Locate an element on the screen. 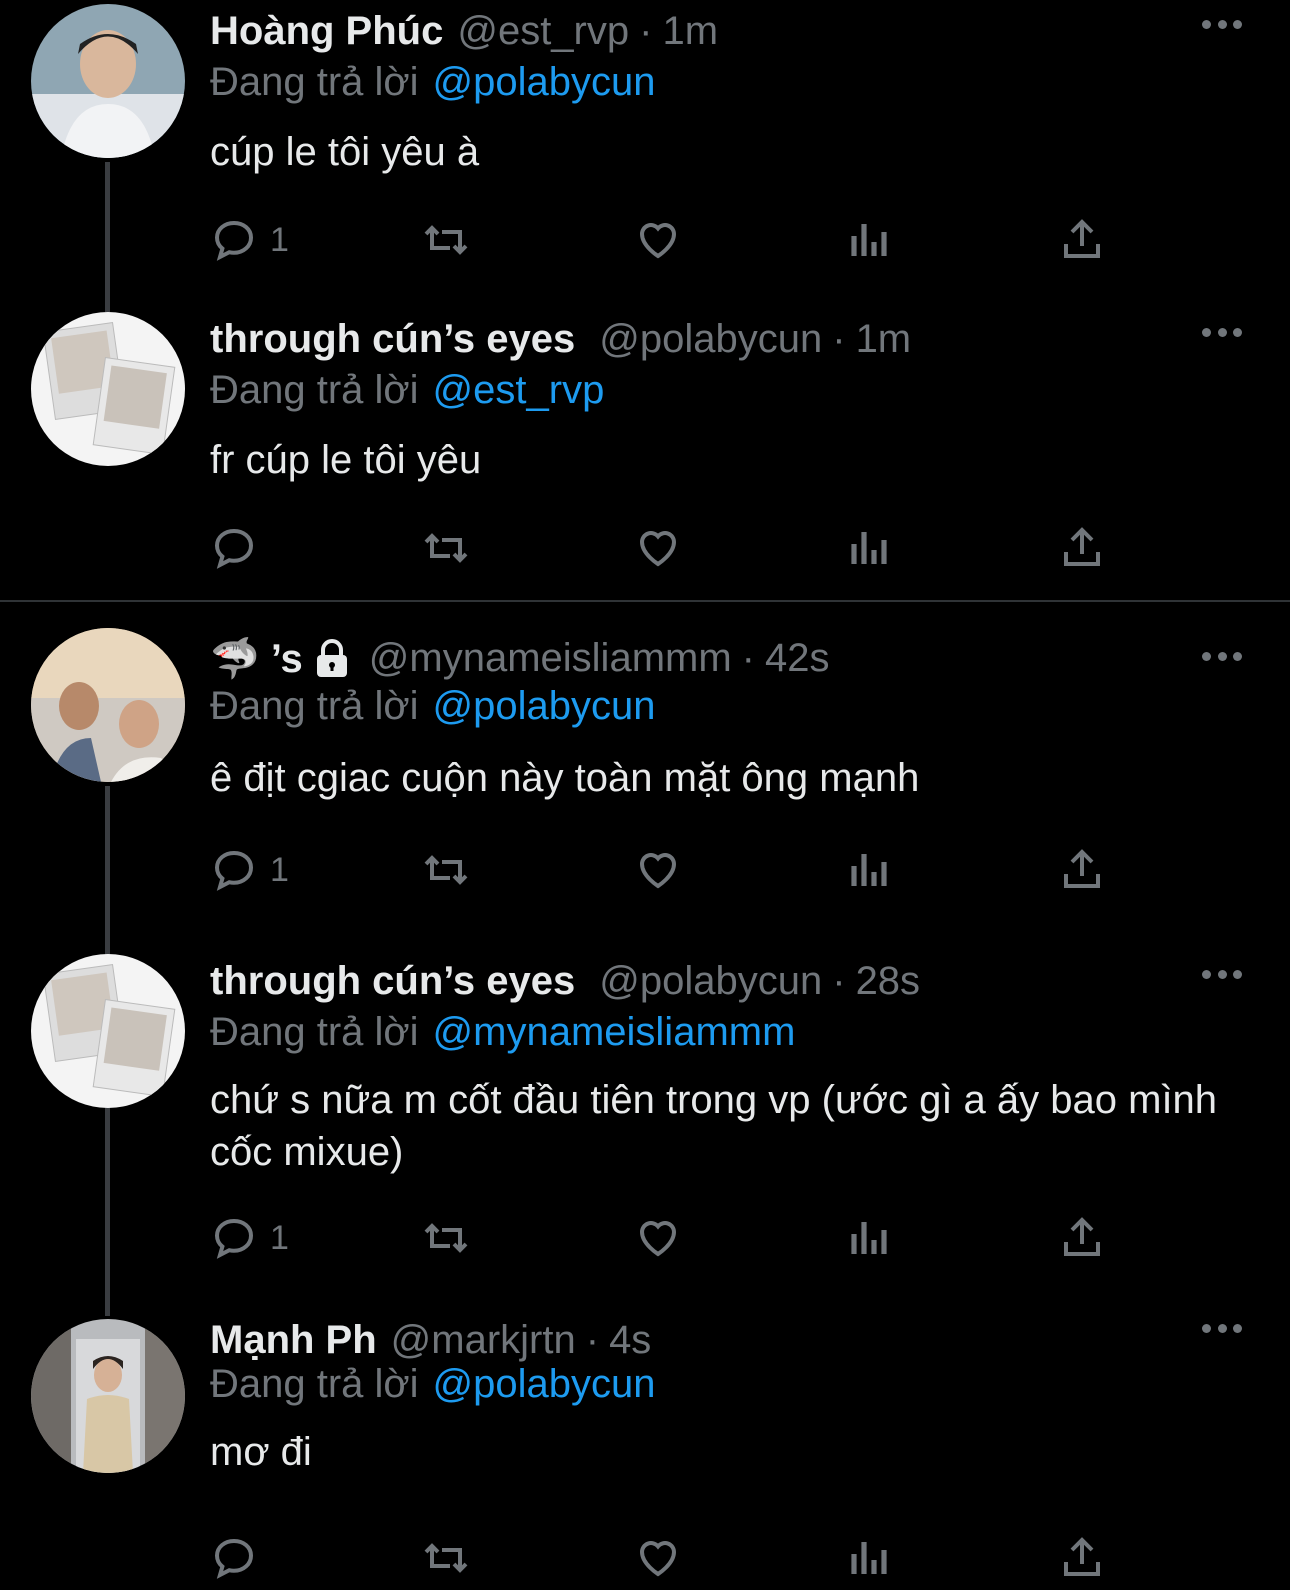 The height and width of the screenshot is (1590, 1290). tweet-text: cúp le tôi yêu à is located at coordinates (345, 152).